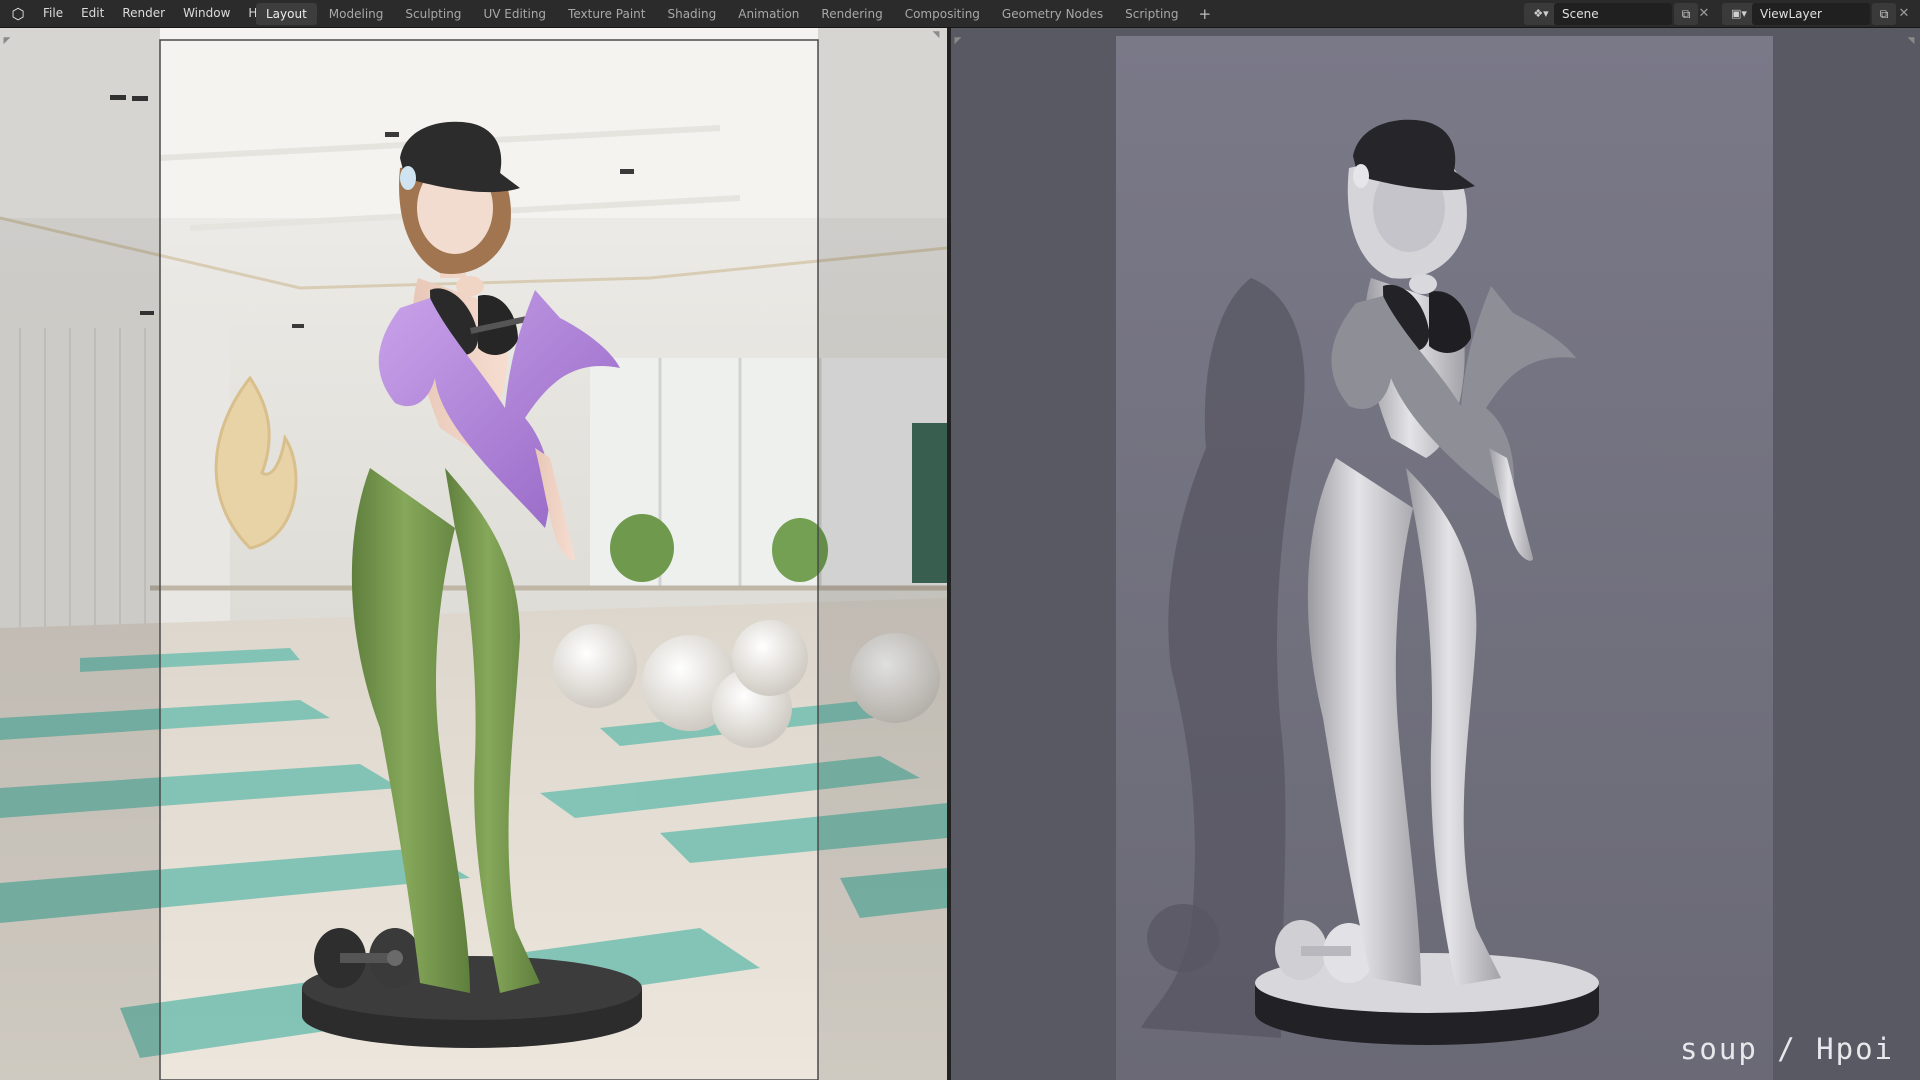 Image resolution: width=1920 pixels, height=1080 pixels. What do you see at coordinates (1541, 14) in the screenshot?
I see `scene-icon: ❖▾` at bounding box center [1541, 14].